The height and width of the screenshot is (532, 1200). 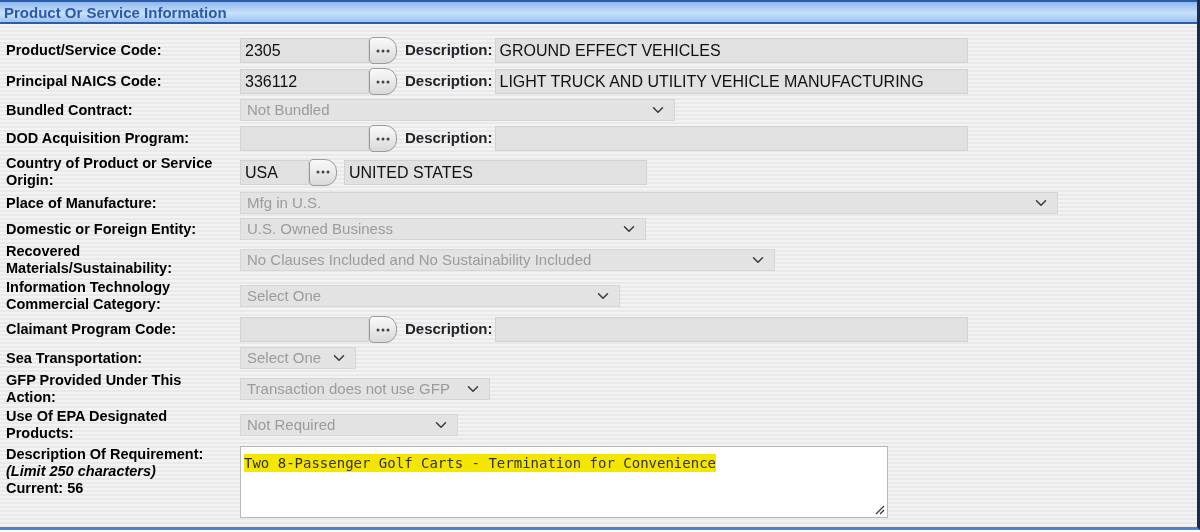 What do you see at coordinates (70, 110) in the screenshot?
I see `field-label: Bundled Contract:` at bounding box center [70, 110].